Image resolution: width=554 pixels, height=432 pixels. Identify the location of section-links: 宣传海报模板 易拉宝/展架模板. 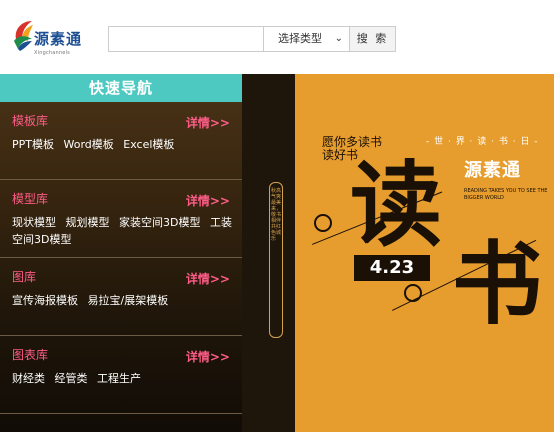
(123, 300).